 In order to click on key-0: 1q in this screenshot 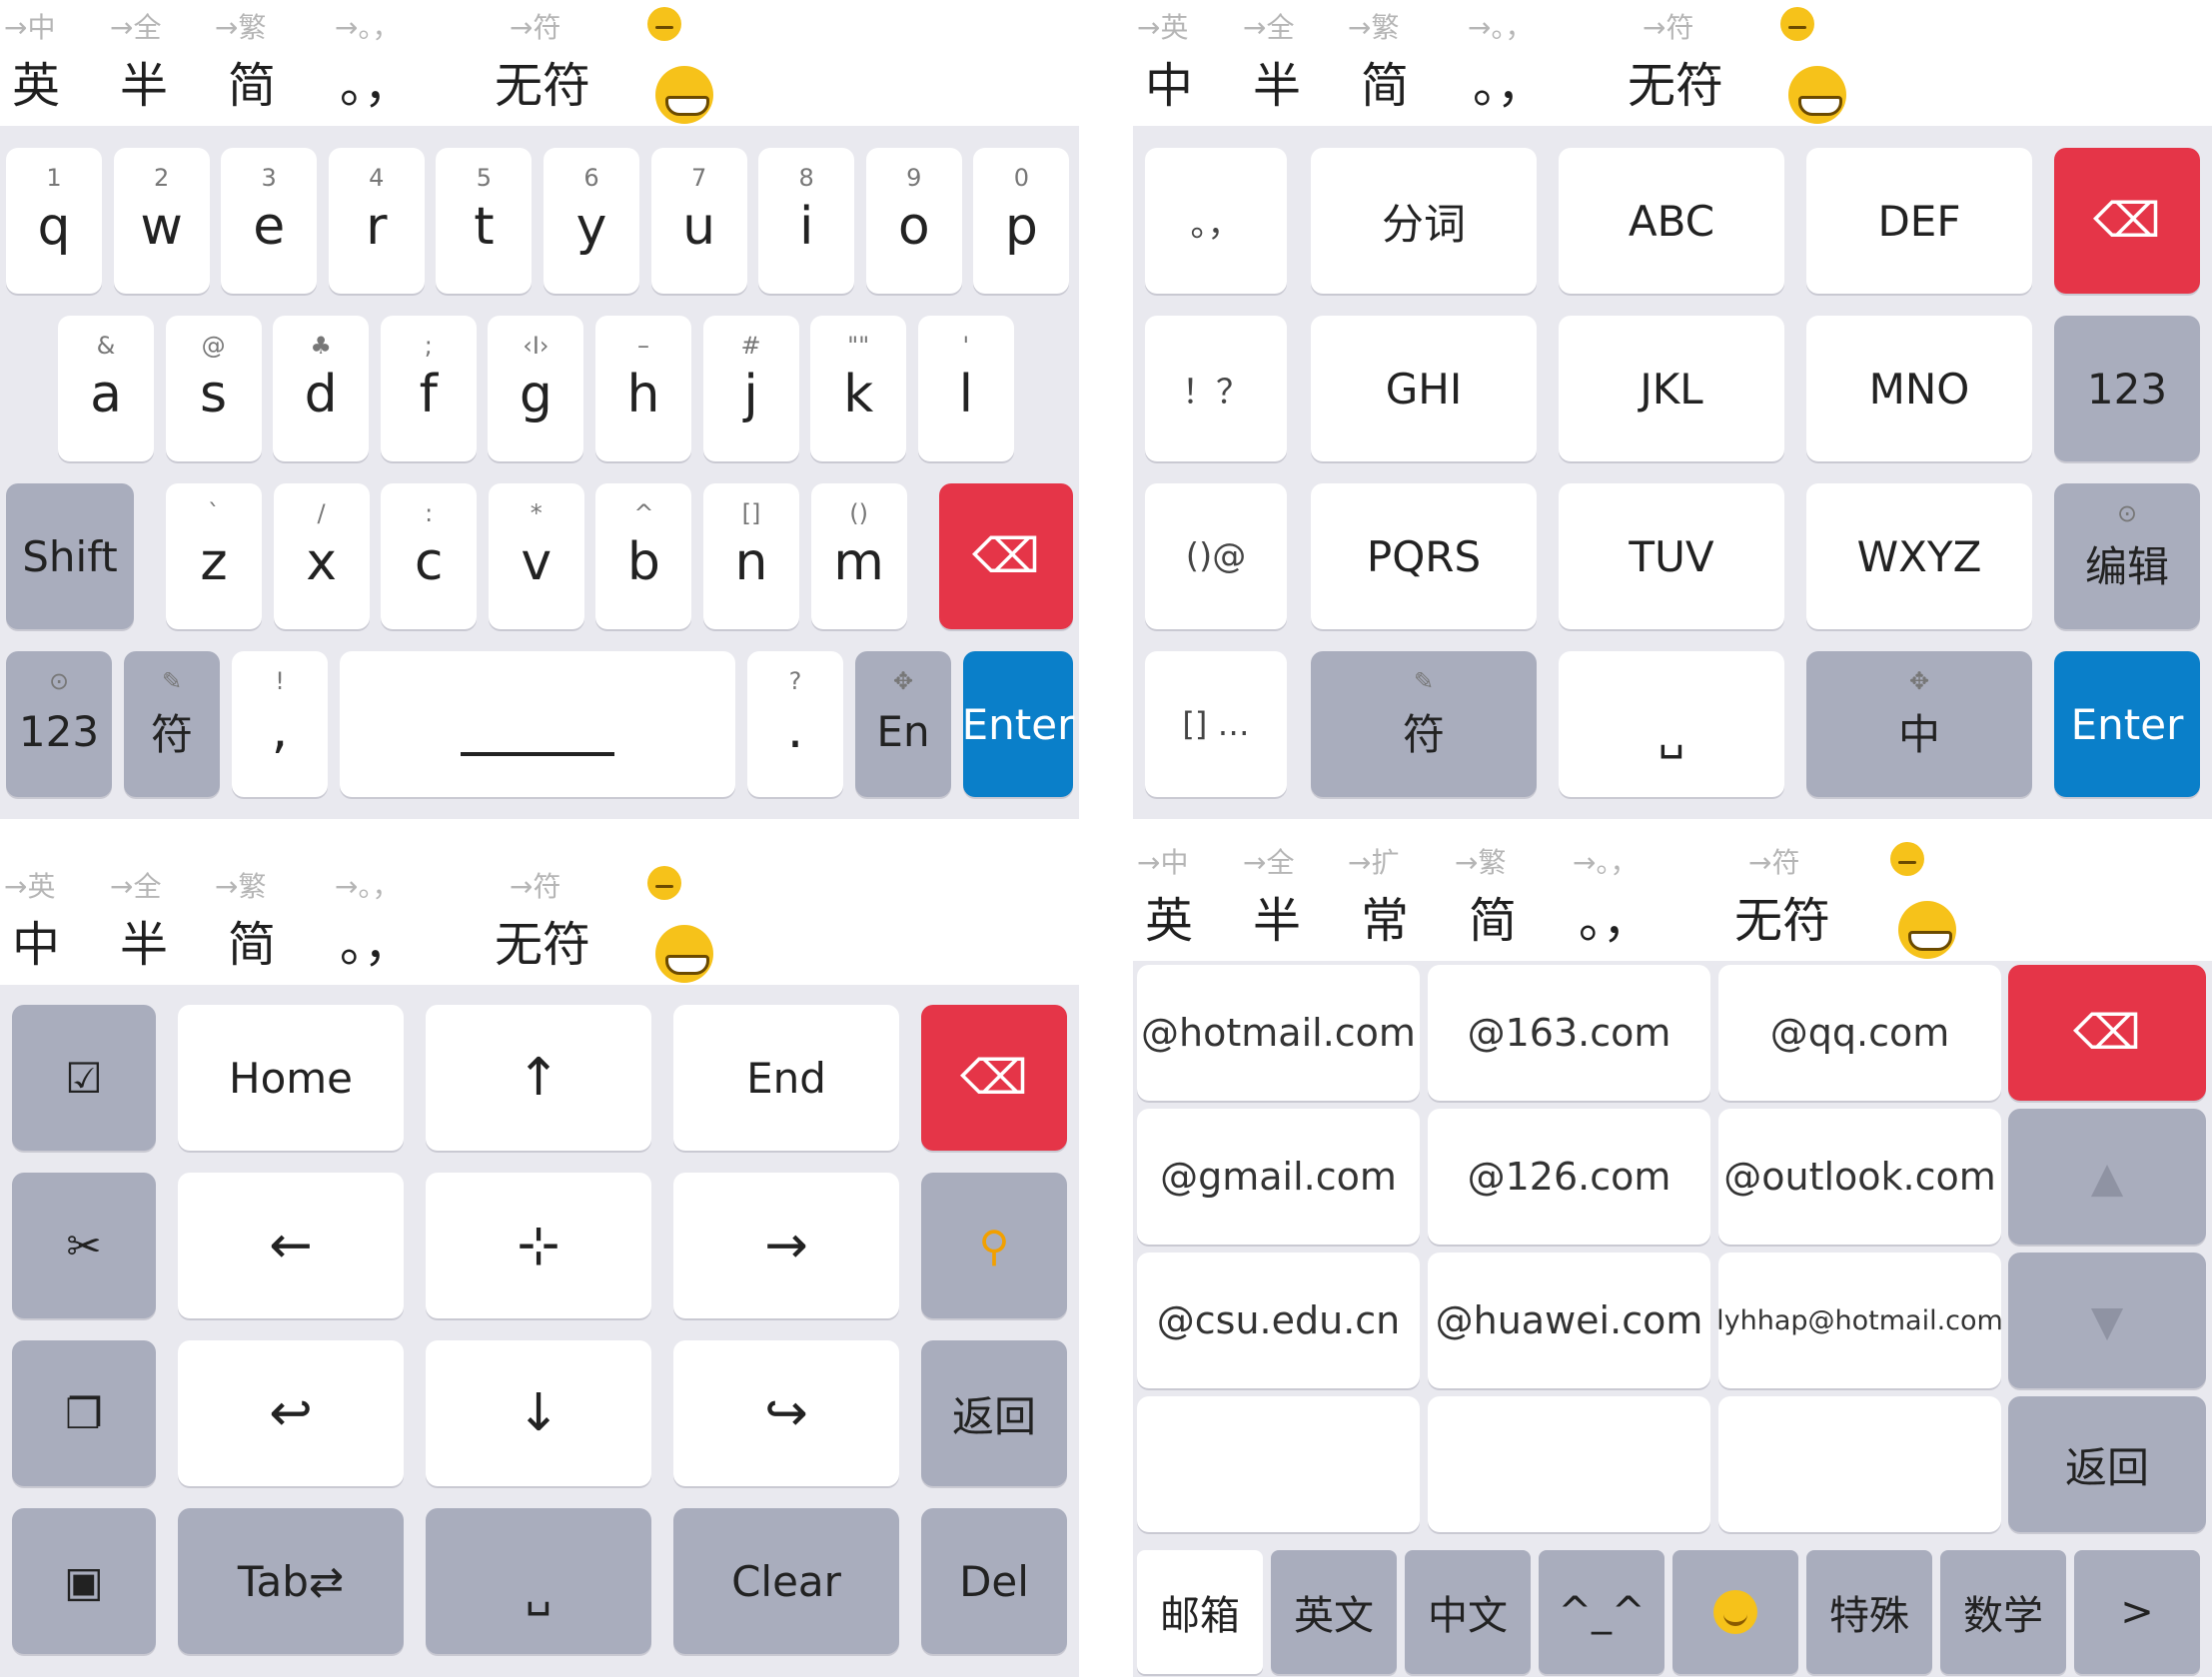, I will do `click(54, 221)`.